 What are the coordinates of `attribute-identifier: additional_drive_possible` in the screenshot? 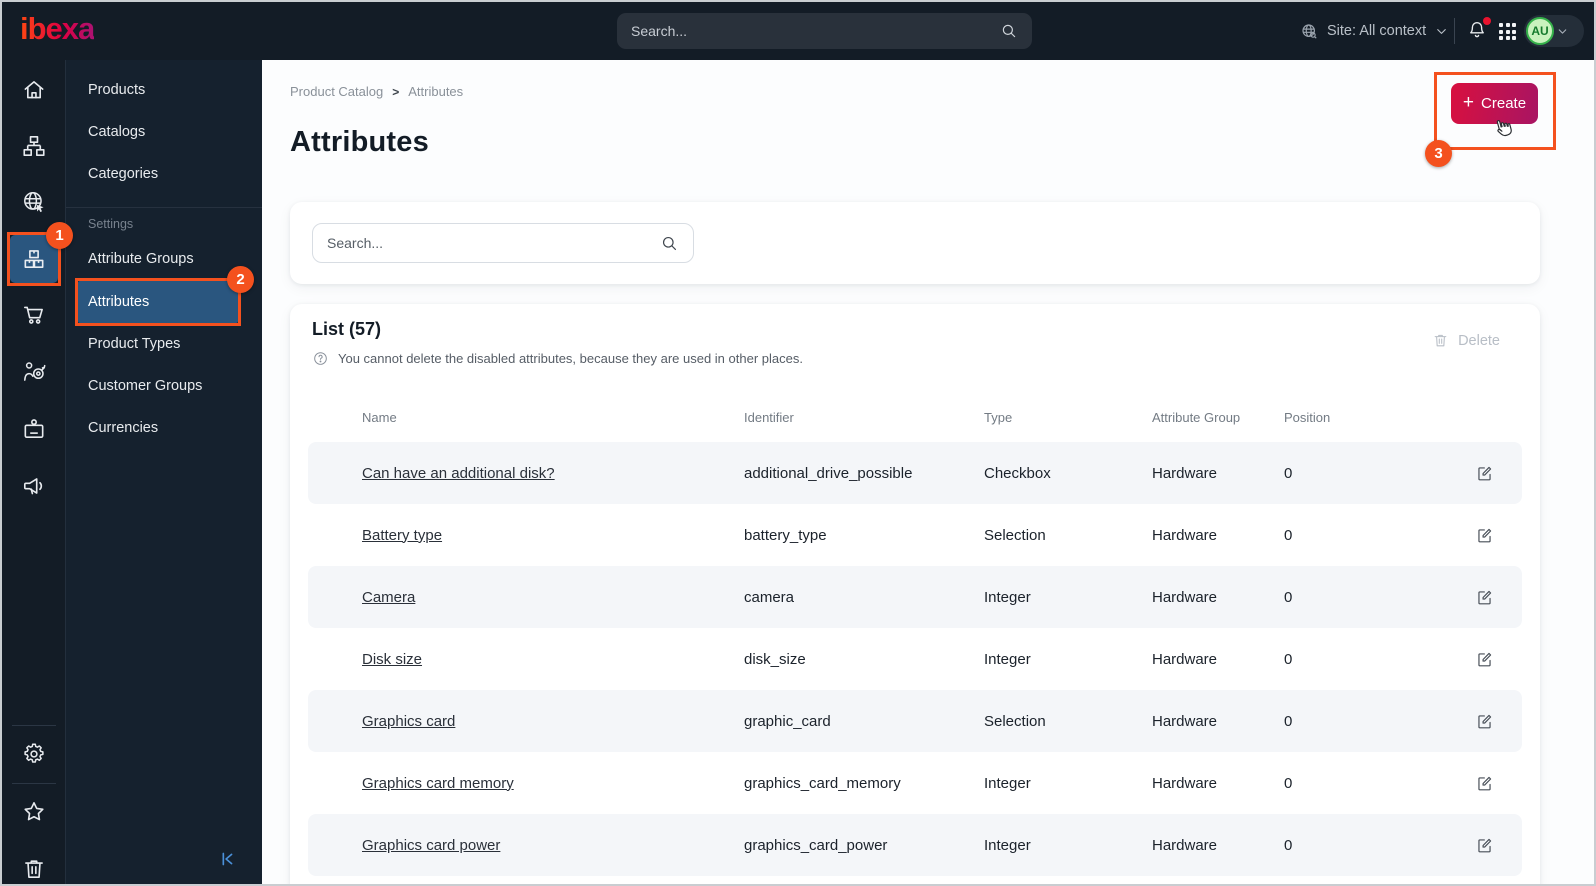 It's located at (828, 473).